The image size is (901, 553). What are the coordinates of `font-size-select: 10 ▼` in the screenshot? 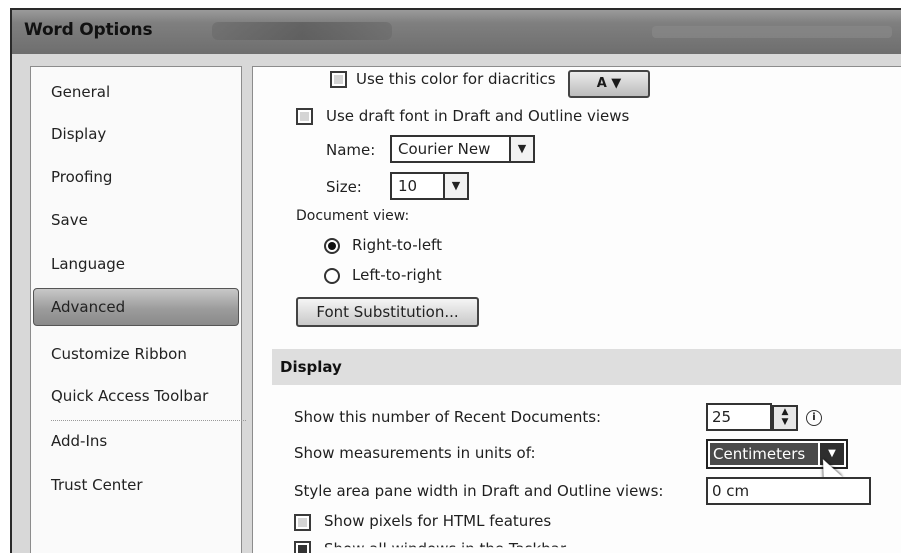 It's located at (429, 186).